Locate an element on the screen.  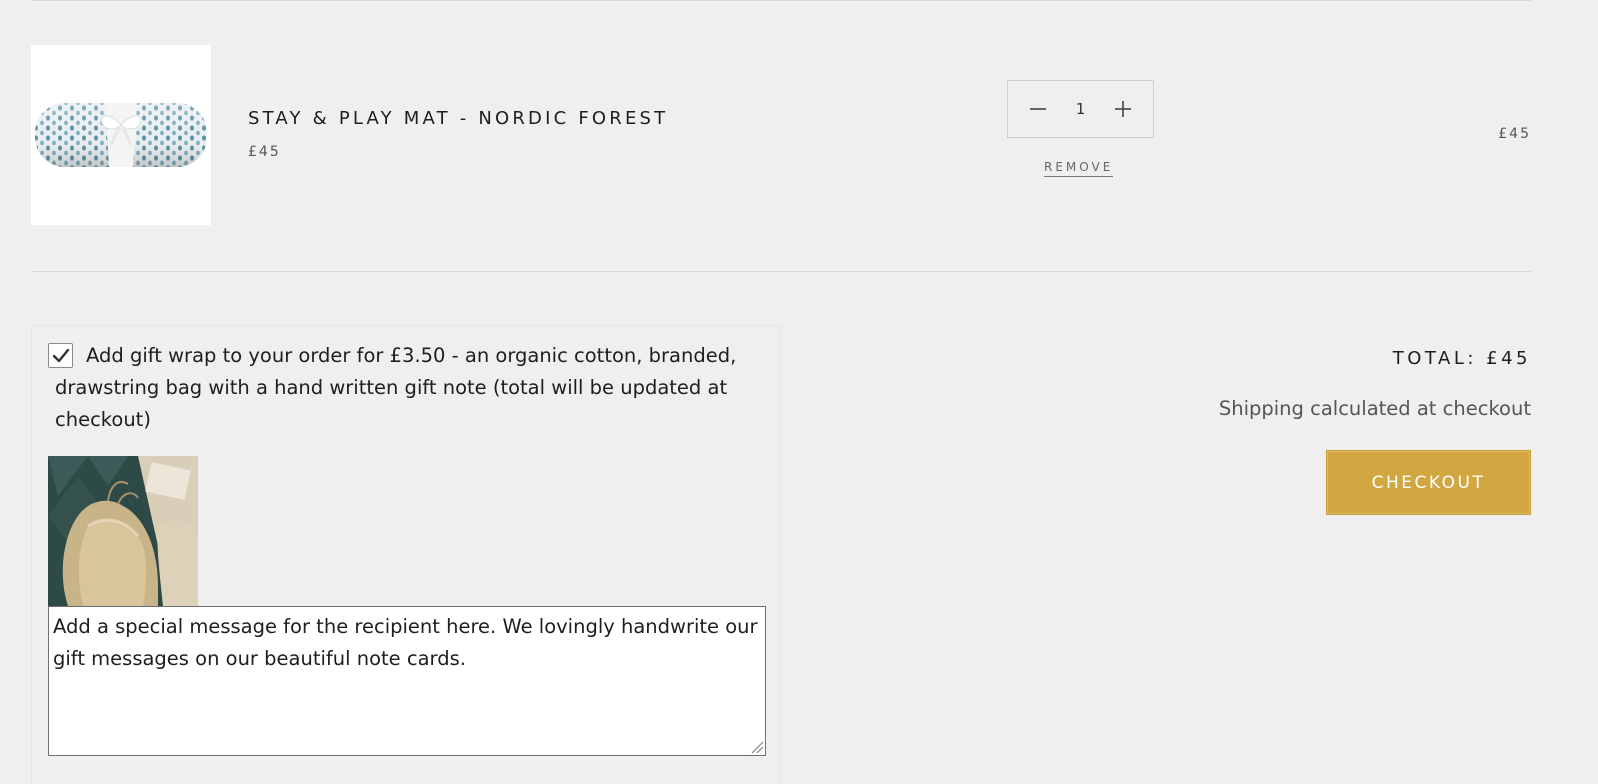
gift-wrap-checkbox is located at coordinates (60, 355).